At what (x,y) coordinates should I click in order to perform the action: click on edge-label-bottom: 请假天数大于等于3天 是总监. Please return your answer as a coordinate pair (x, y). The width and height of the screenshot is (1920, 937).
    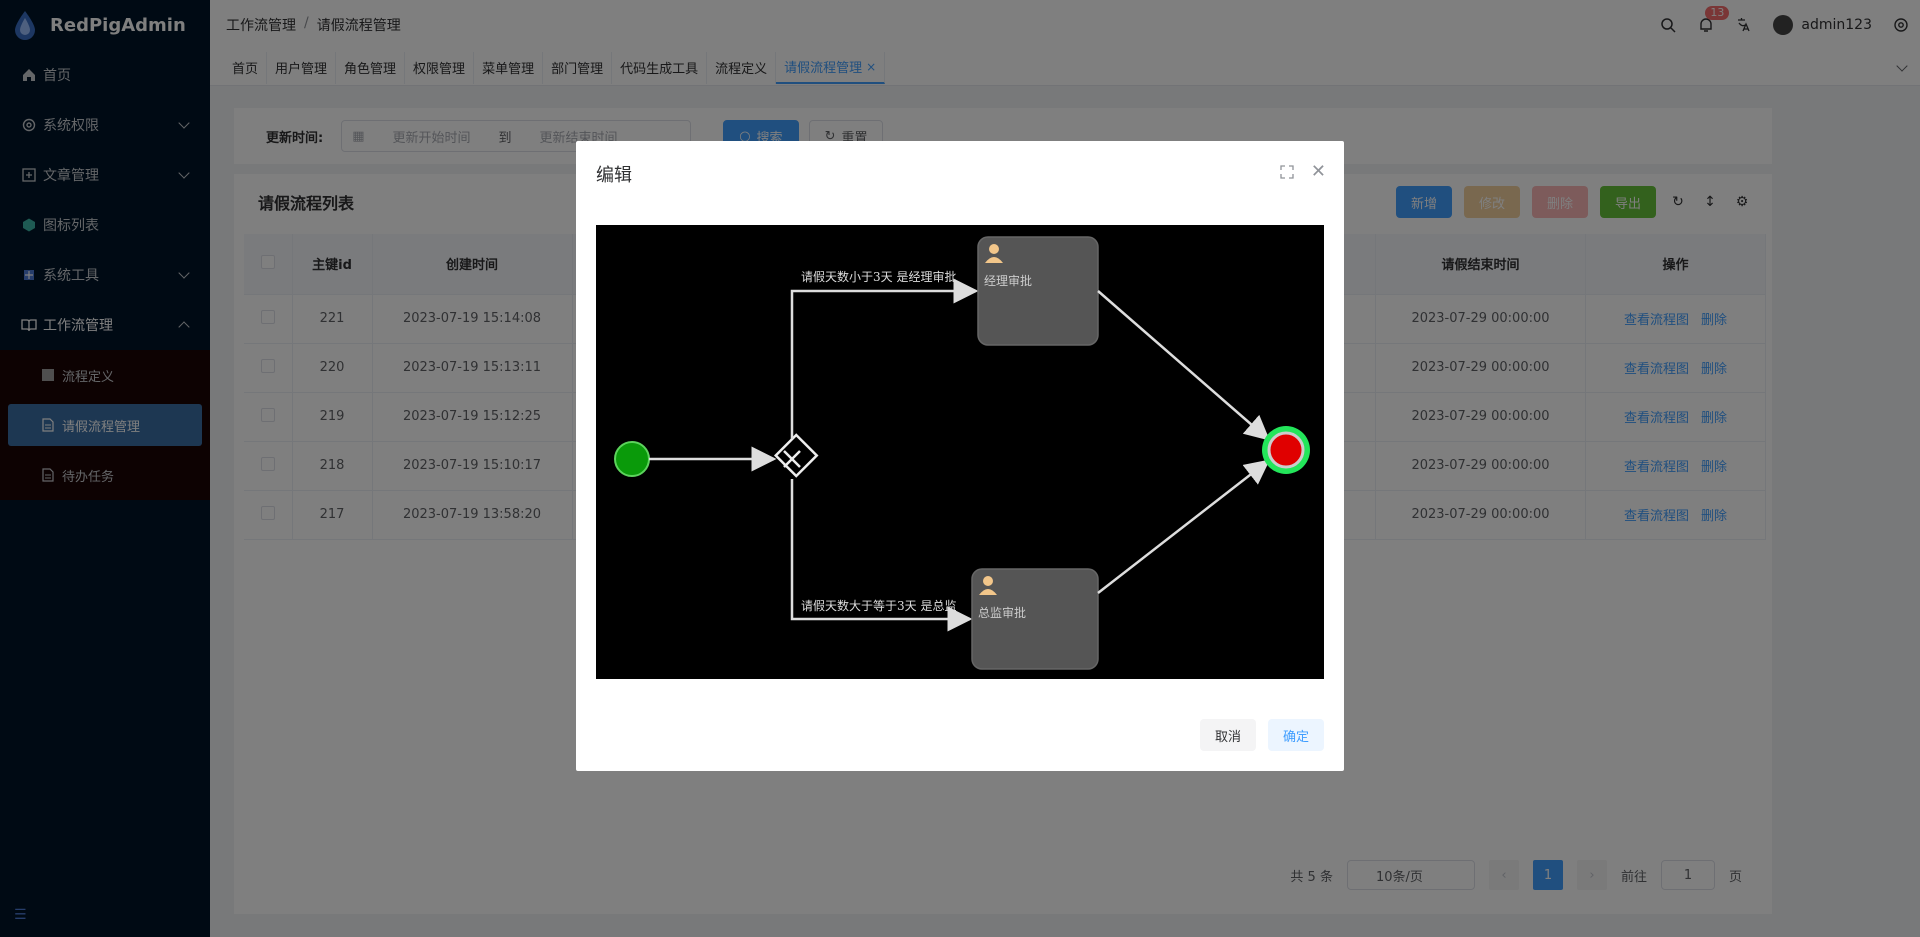
    Looking at the image, I should click on (878, 605).